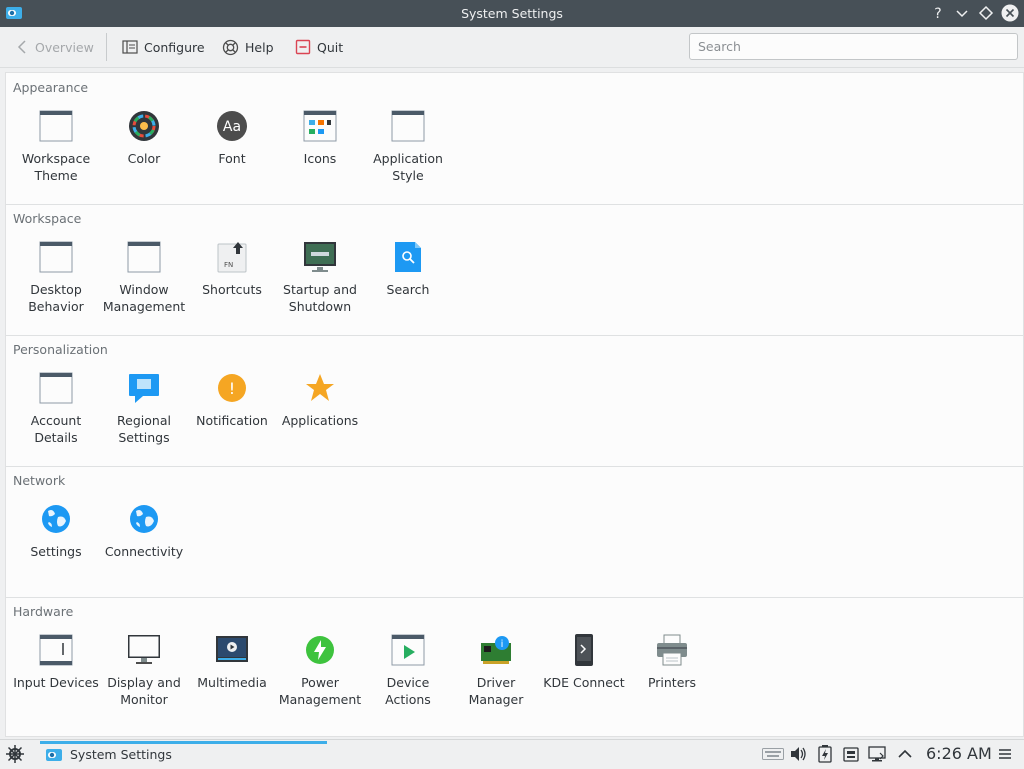 This screenshot has height=769, width=1024. I want to click on section-title: Personalization, so click(60, 349).